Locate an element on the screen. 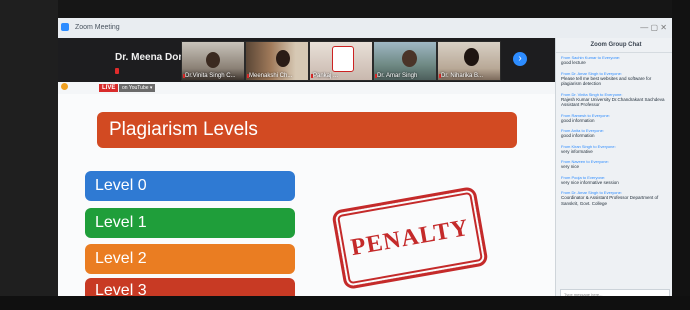  college-logo is located at coordinates (343, 59).